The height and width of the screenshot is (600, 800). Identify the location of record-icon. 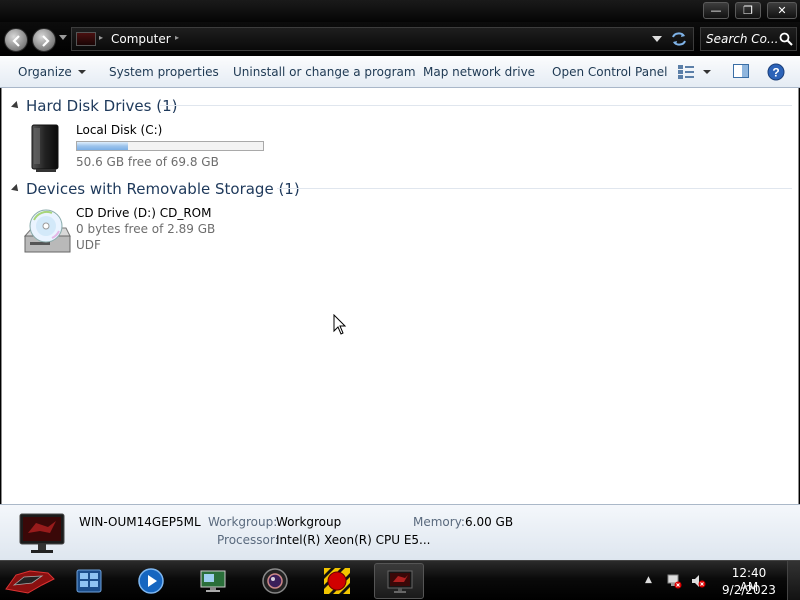
(337, 581).